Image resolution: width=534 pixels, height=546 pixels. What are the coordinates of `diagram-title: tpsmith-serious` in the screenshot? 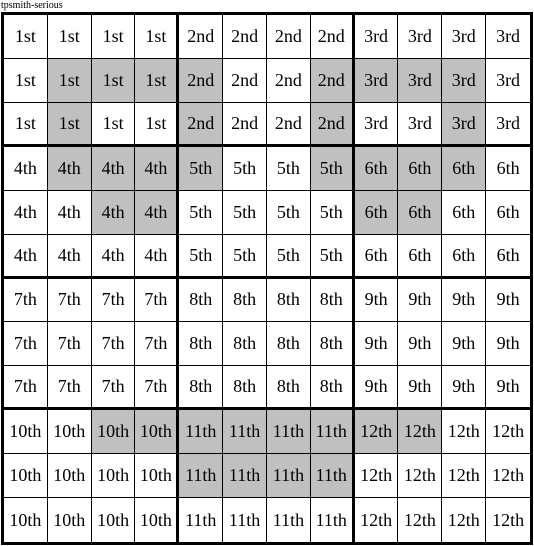 It's located at (32, 5).